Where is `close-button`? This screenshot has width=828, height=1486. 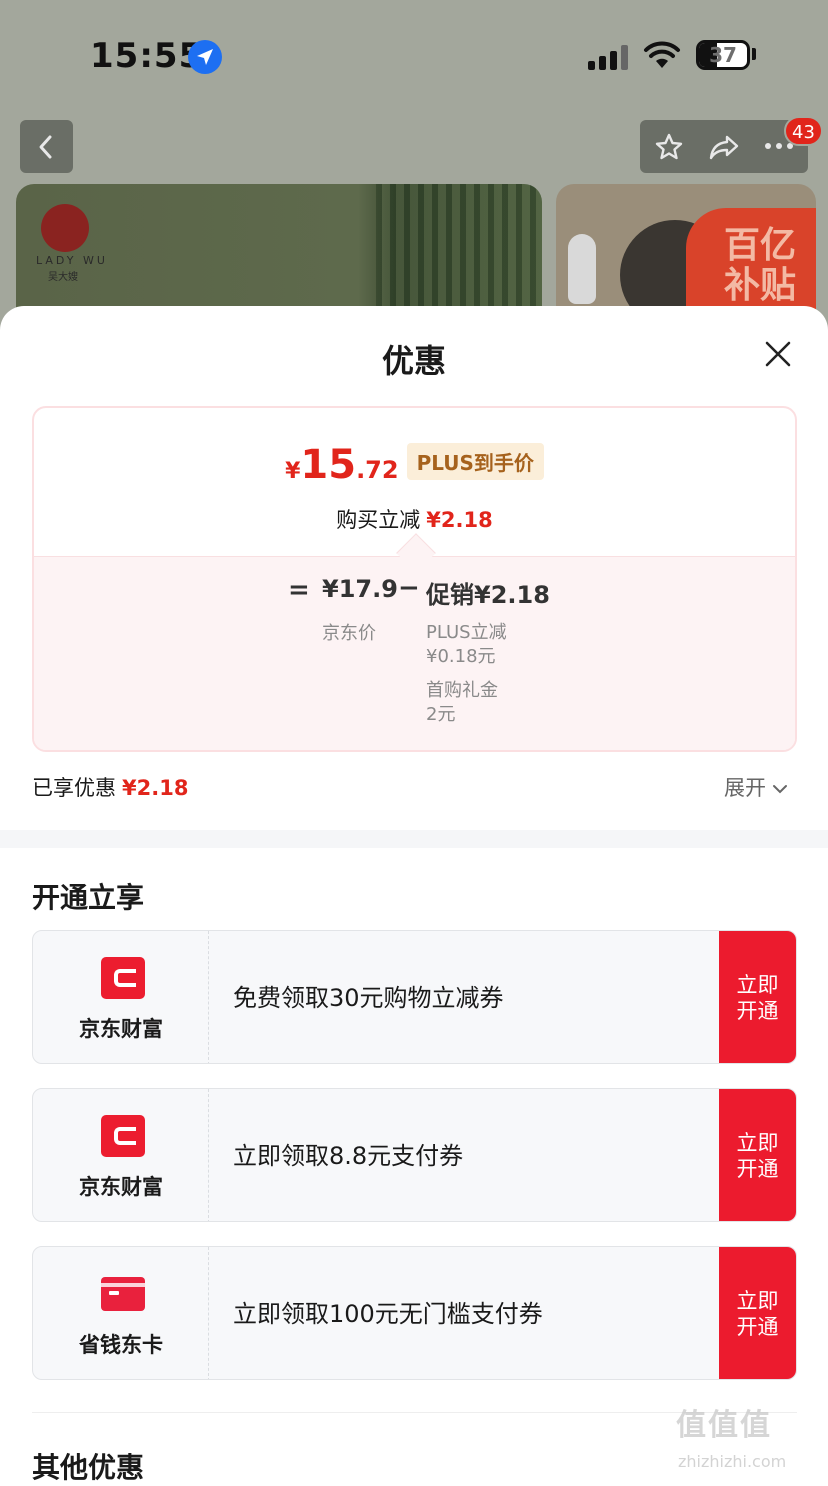 close-button is located at coordinates (778, 354).